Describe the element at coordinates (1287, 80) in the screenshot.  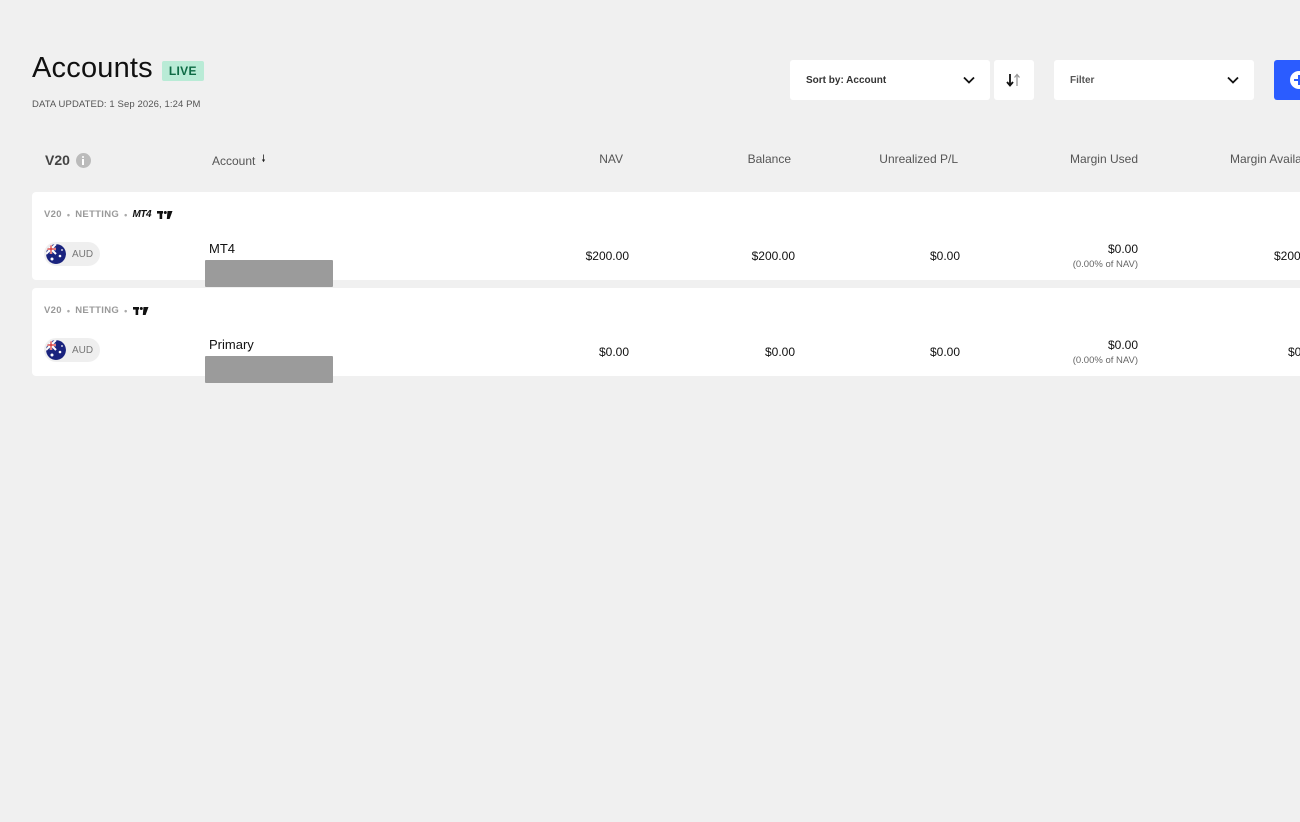
I see `add-account-button` at that location.